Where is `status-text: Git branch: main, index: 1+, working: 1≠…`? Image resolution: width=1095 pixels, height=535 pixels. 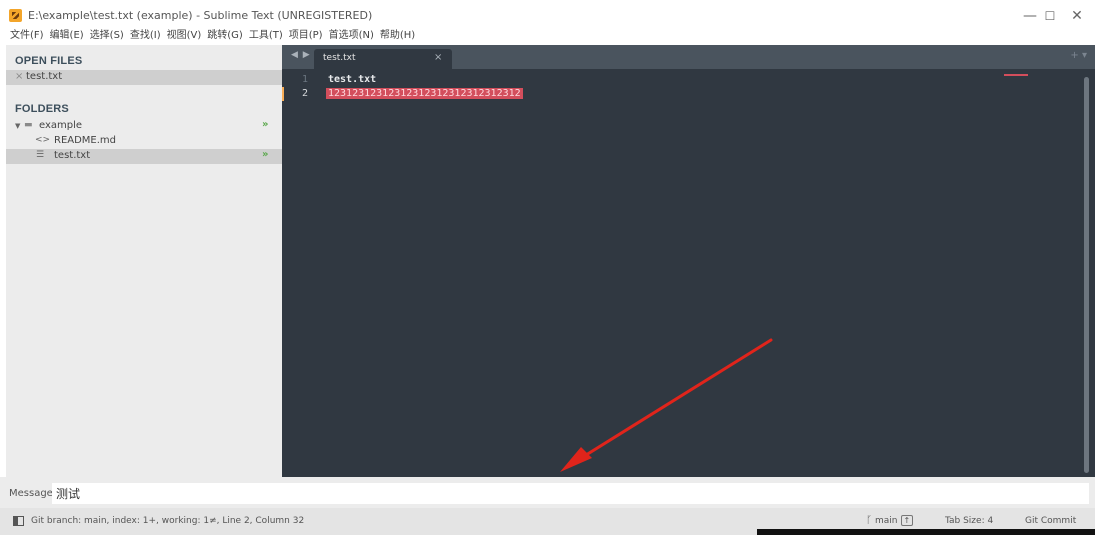
status-text: Git branch: main, index: 1+, working: 1≠… is located at coordinates (168, 521).